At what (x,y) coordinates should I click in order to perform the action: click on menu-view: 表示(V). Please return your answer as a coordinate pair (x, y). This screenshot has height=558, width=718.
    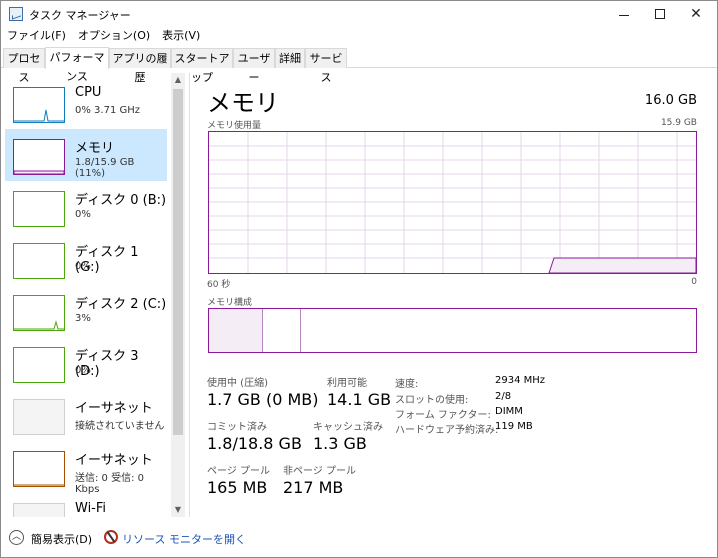
    Looking at the image, I should click on (181, 36).